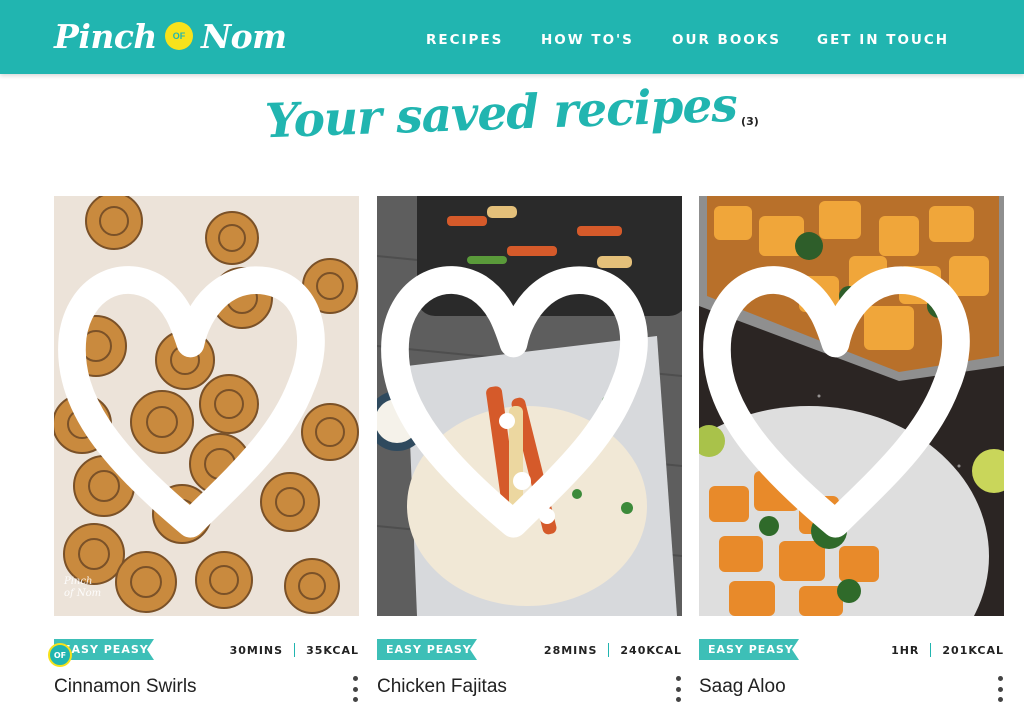  I want to click on cook-time: 1HR, so click(905, 650).